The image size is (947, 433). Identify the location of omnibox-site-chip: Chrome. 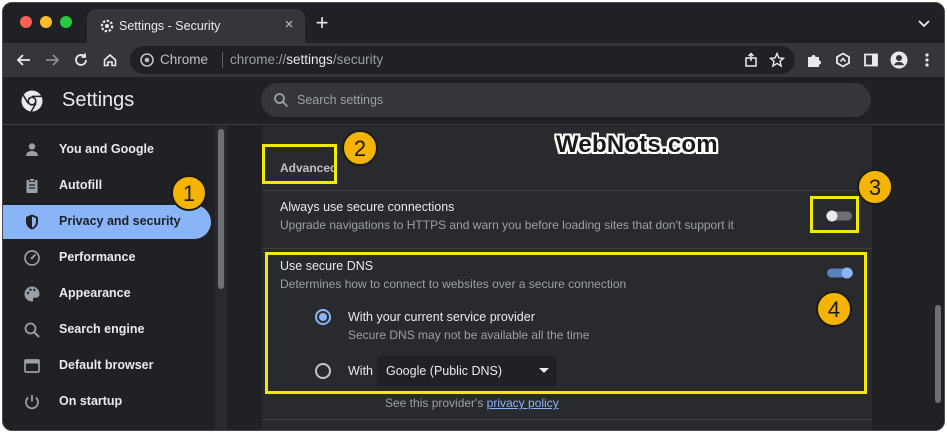
(184, 59).